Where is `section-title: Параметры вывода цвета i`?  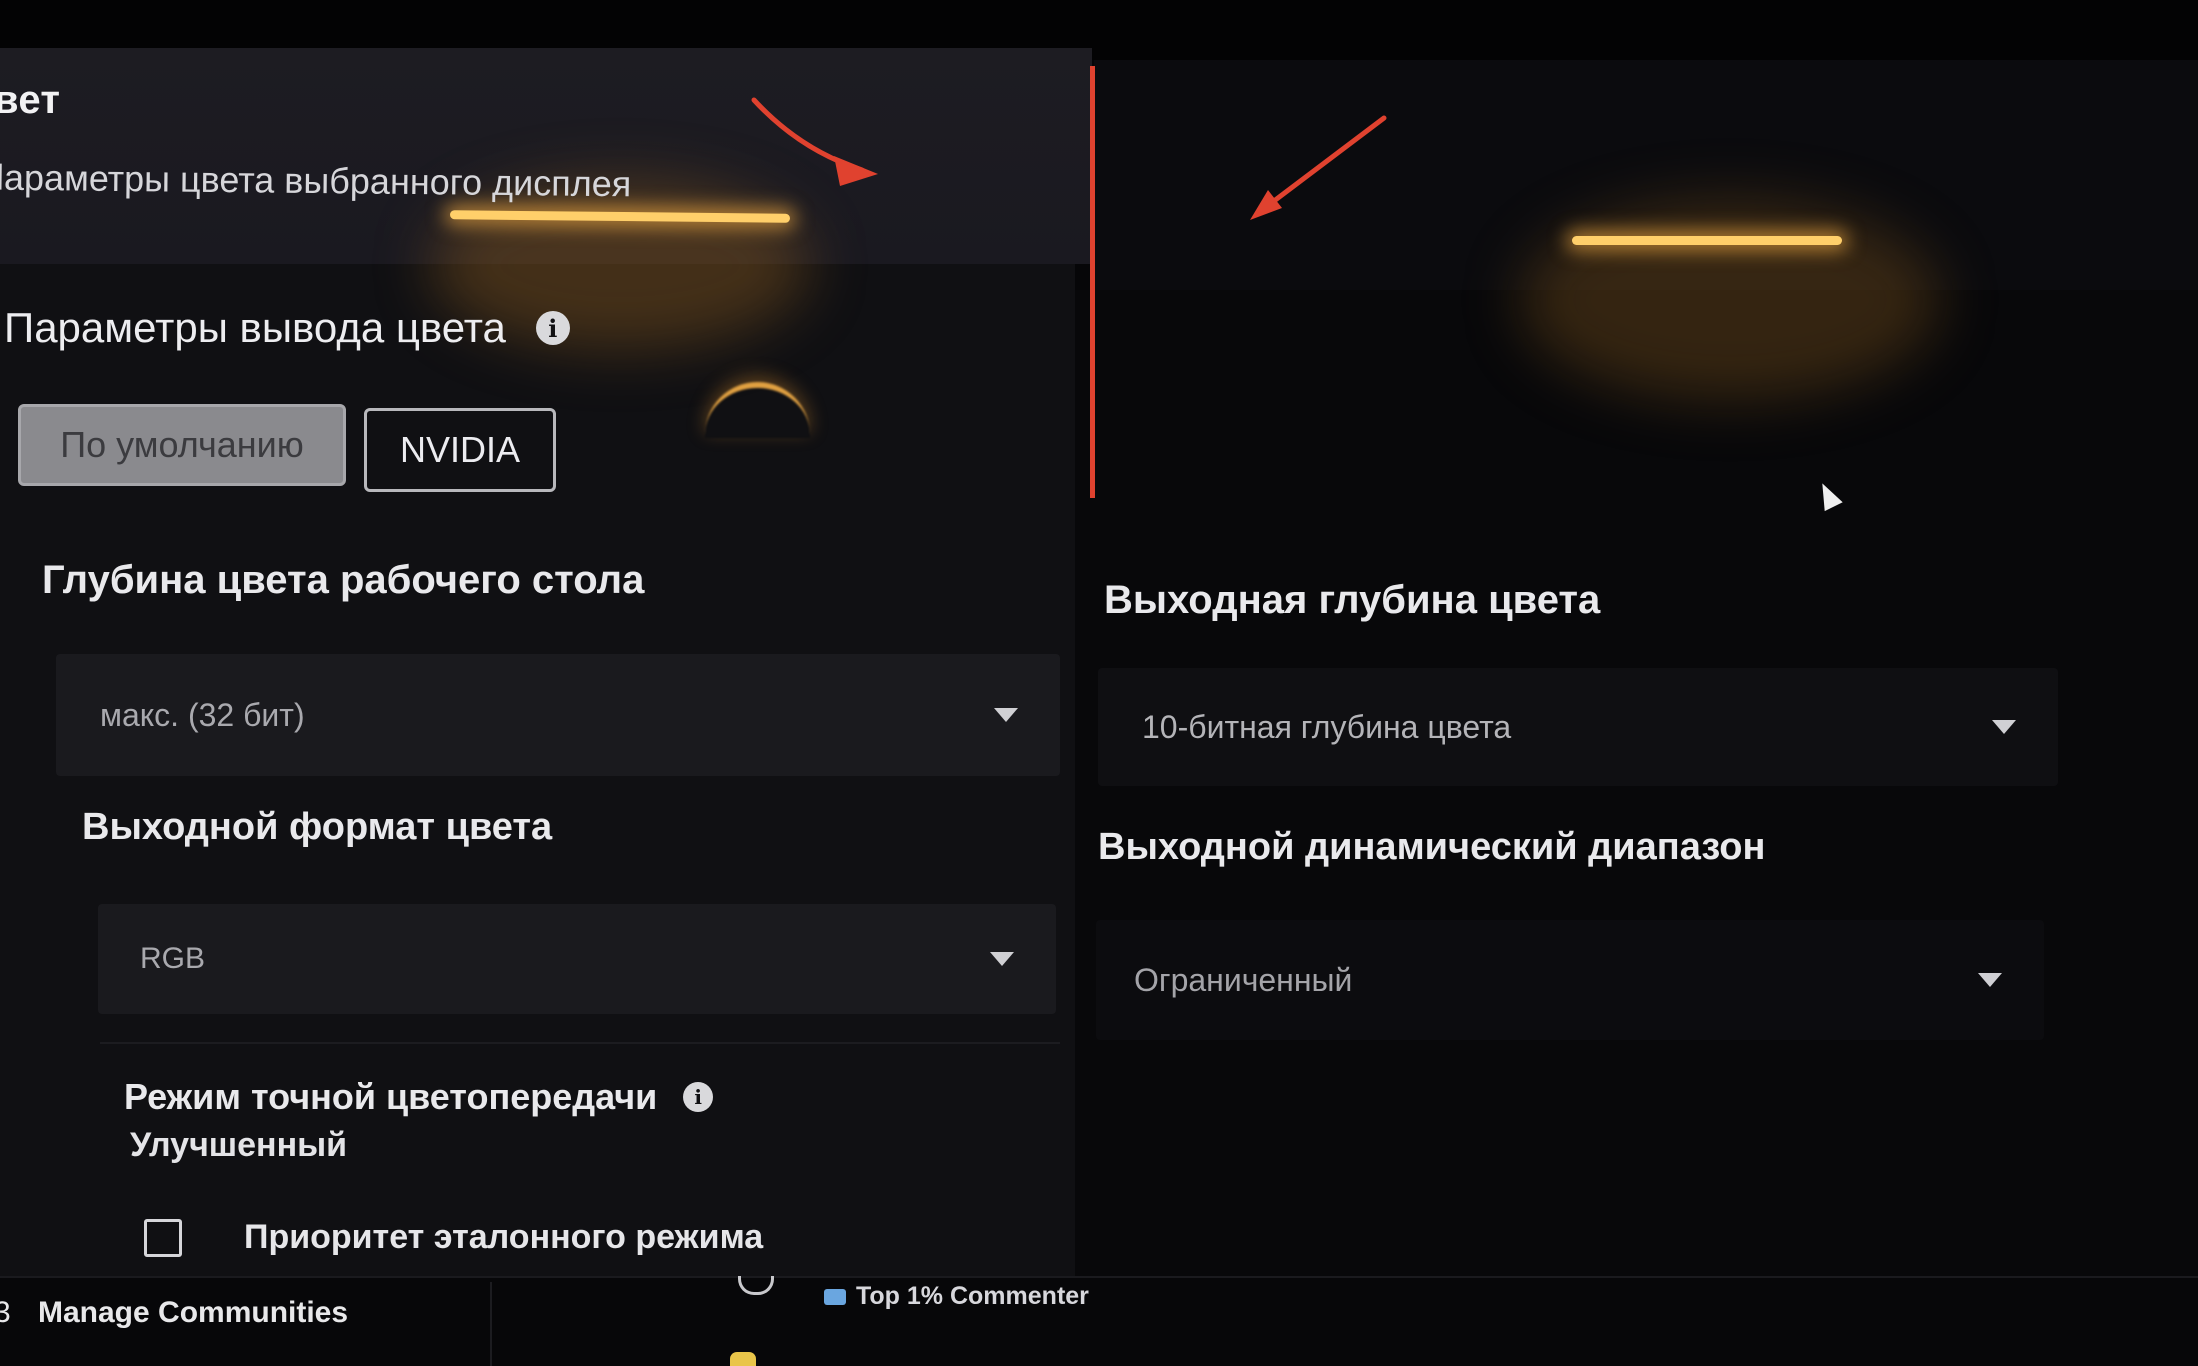
section-title: Параметры вывода цвета i is located at coordinates (287, 328).